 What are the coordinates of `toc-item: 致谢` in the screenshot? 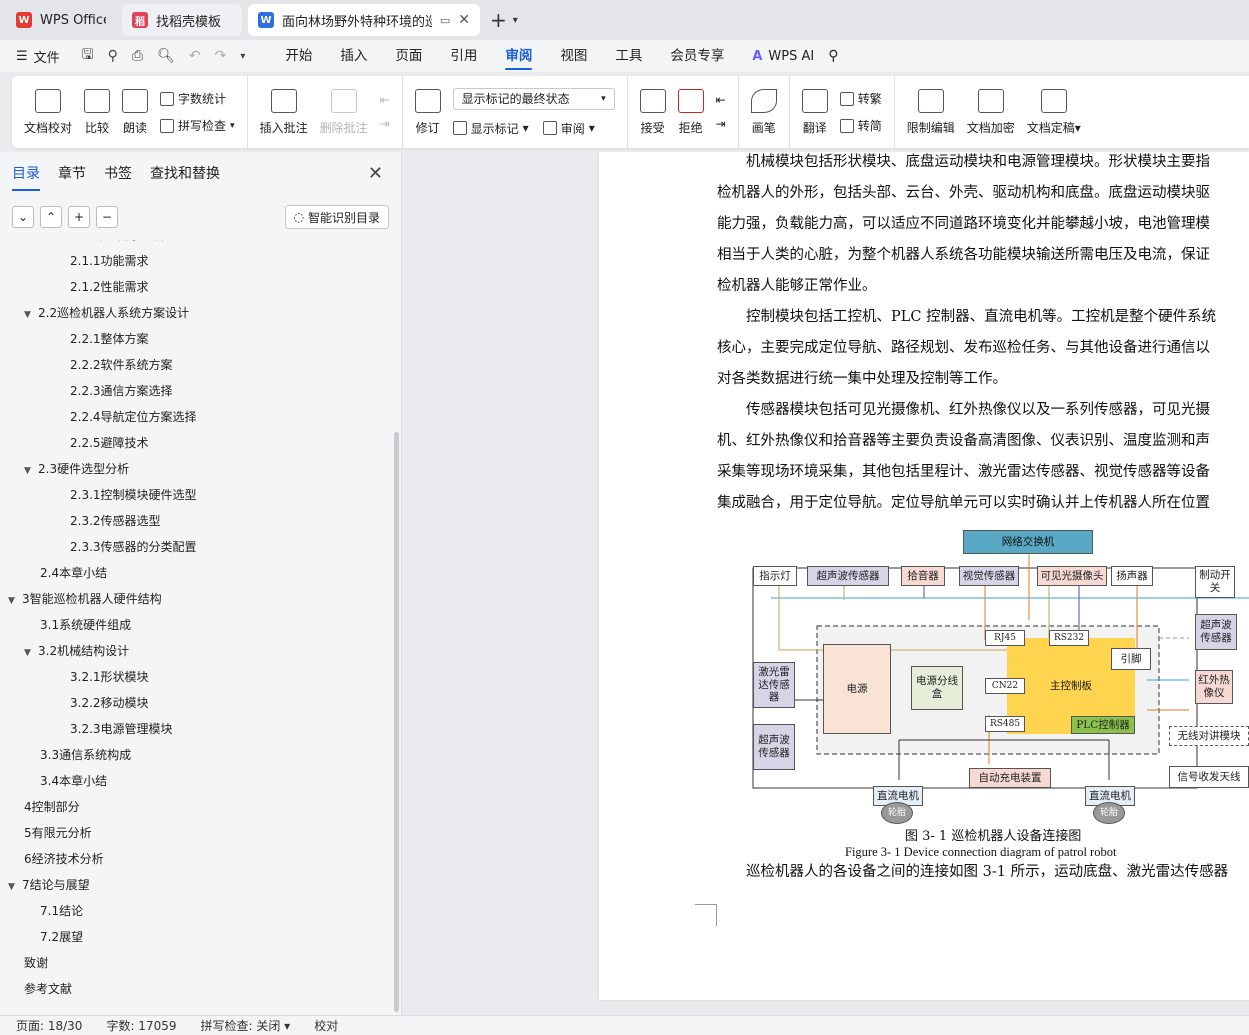 It's located at (24, 963).